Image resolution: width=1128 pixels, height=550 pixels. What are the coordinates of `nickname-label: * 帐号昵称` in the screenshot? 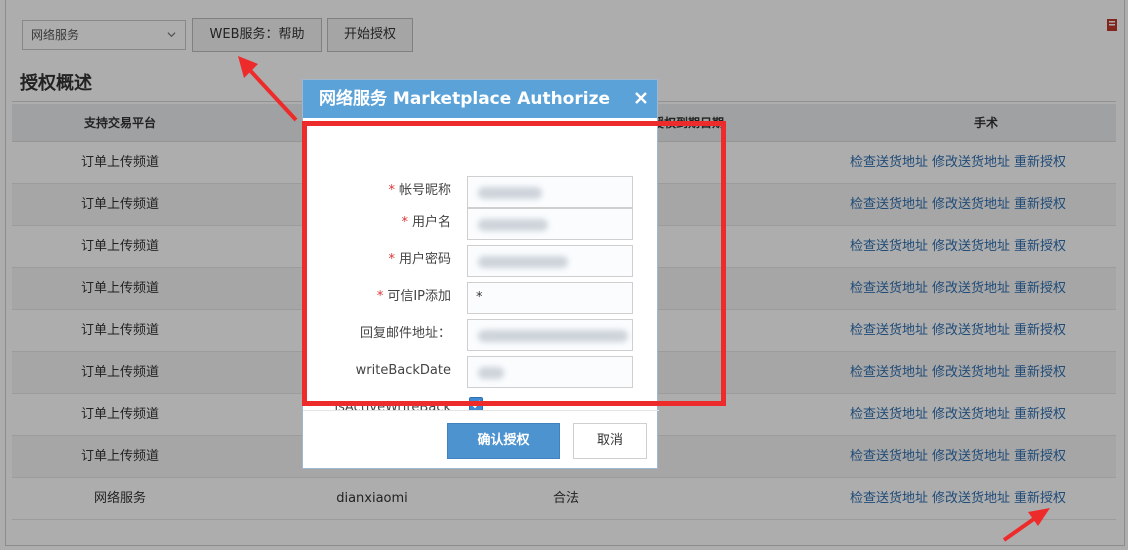 It's located at (419, 191).